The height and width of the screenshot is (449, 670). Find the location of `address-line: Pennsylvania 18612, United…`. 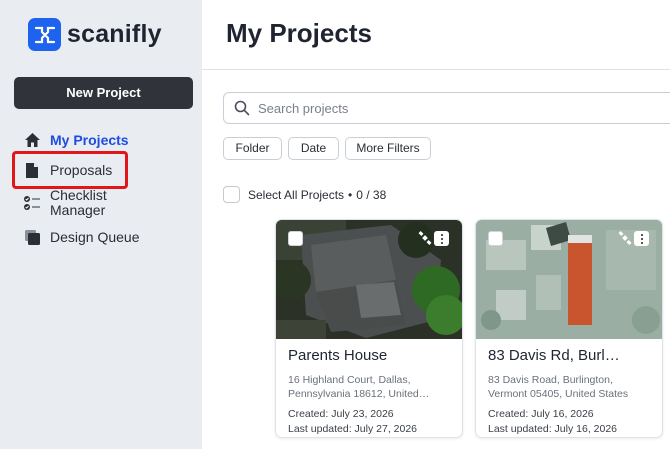

address-line: Pennsylvania 18612, United… is located at coordinates (359, 394).